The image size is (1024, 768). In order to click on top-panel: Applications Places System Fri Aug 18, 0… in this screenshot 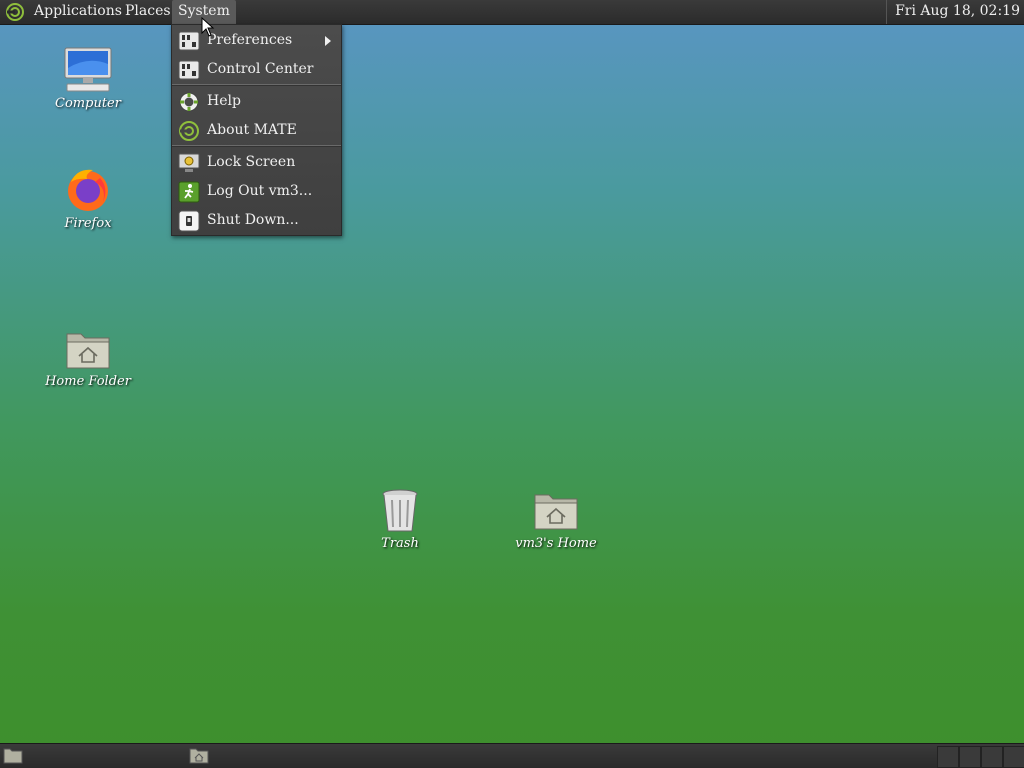, I will do `click(512, 12)`.